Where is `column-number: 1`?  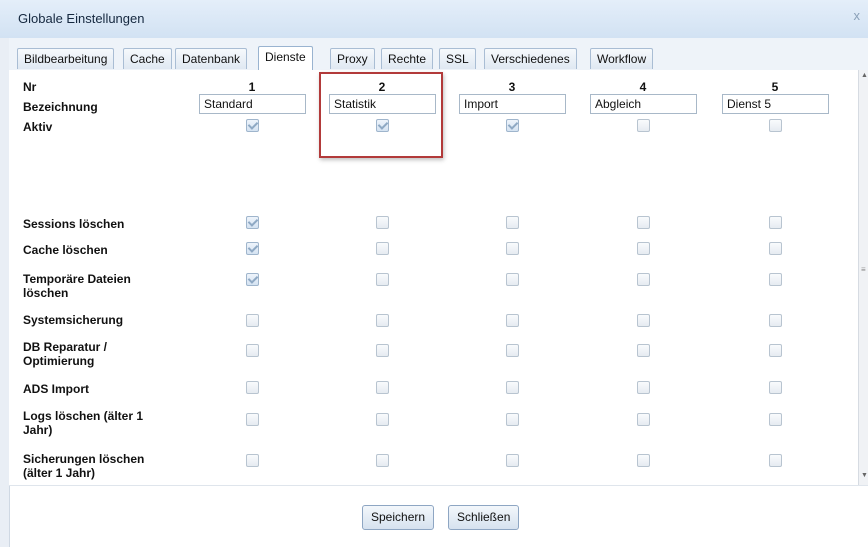
column-number: 1 is located at coordinates (252, 87).